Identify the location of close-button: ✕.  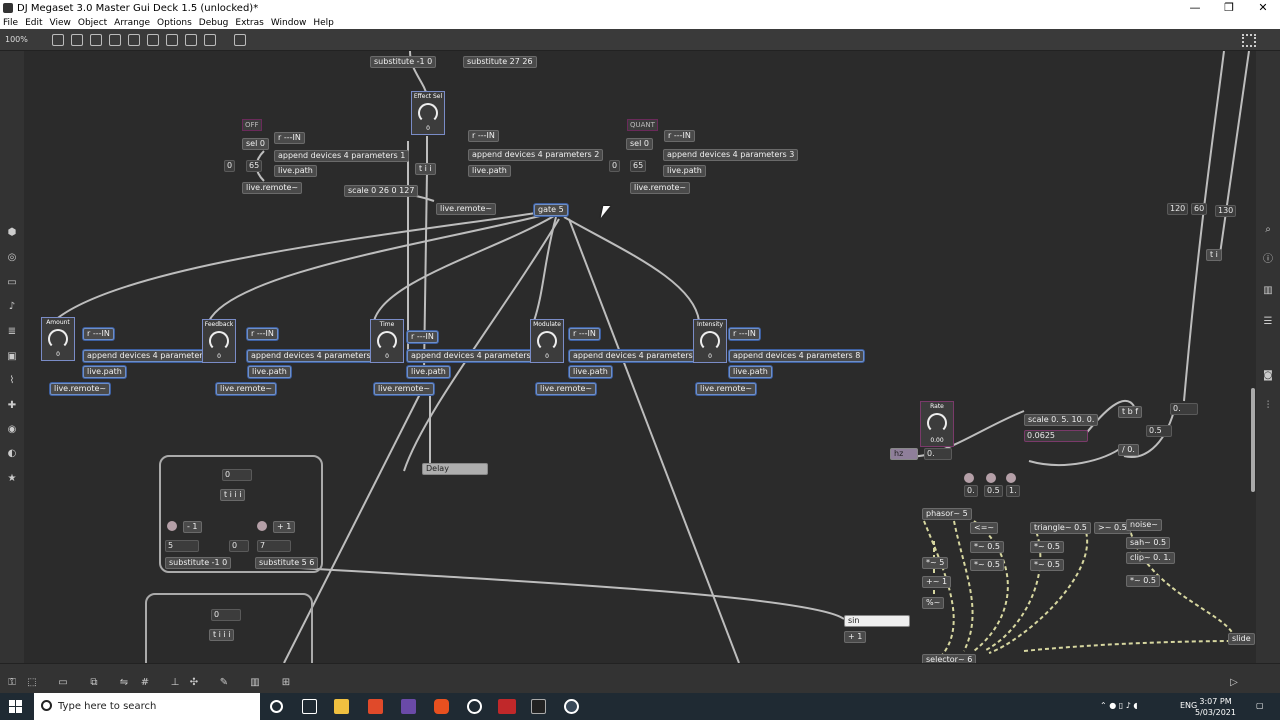
(1263, 7).